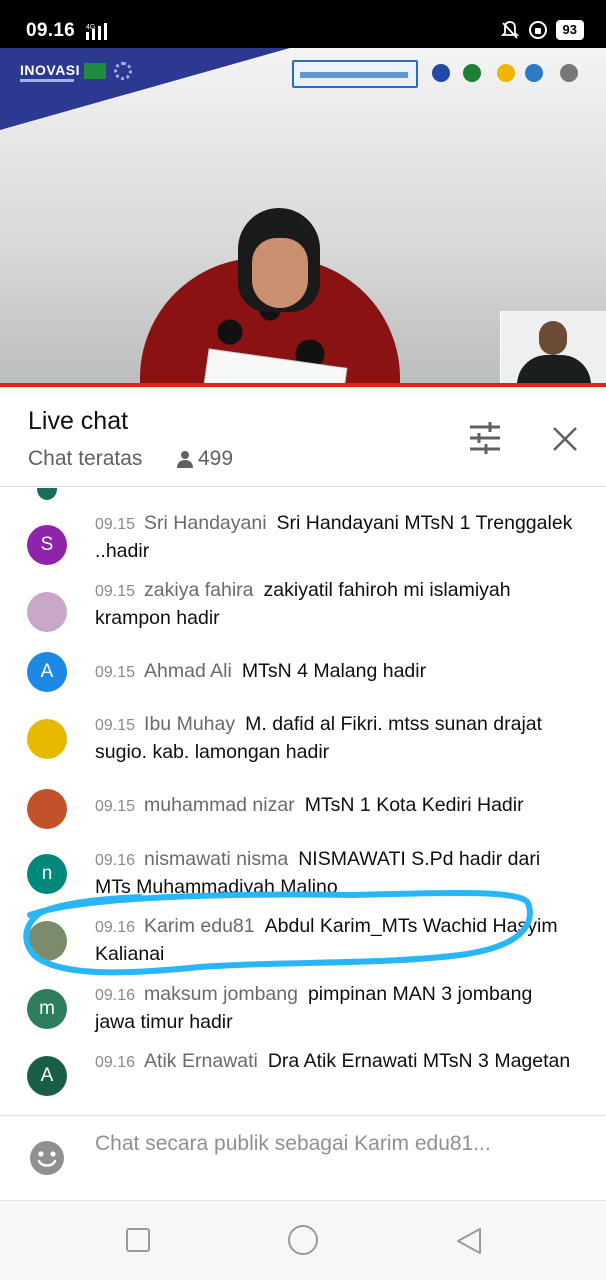 The image size is (606, 1280). I want to click on home-button, so click(303, 1240).